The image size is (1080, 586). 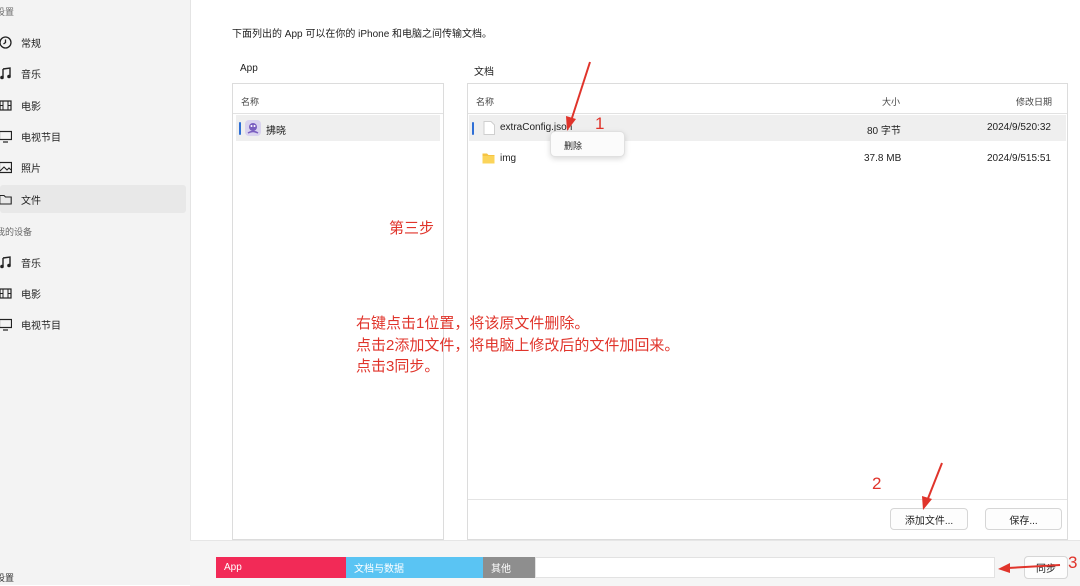 What do you see at coordinates (1029, 568) in the screenshot?
I see `arrow-3-icon` at bounding box center [1029, 568].